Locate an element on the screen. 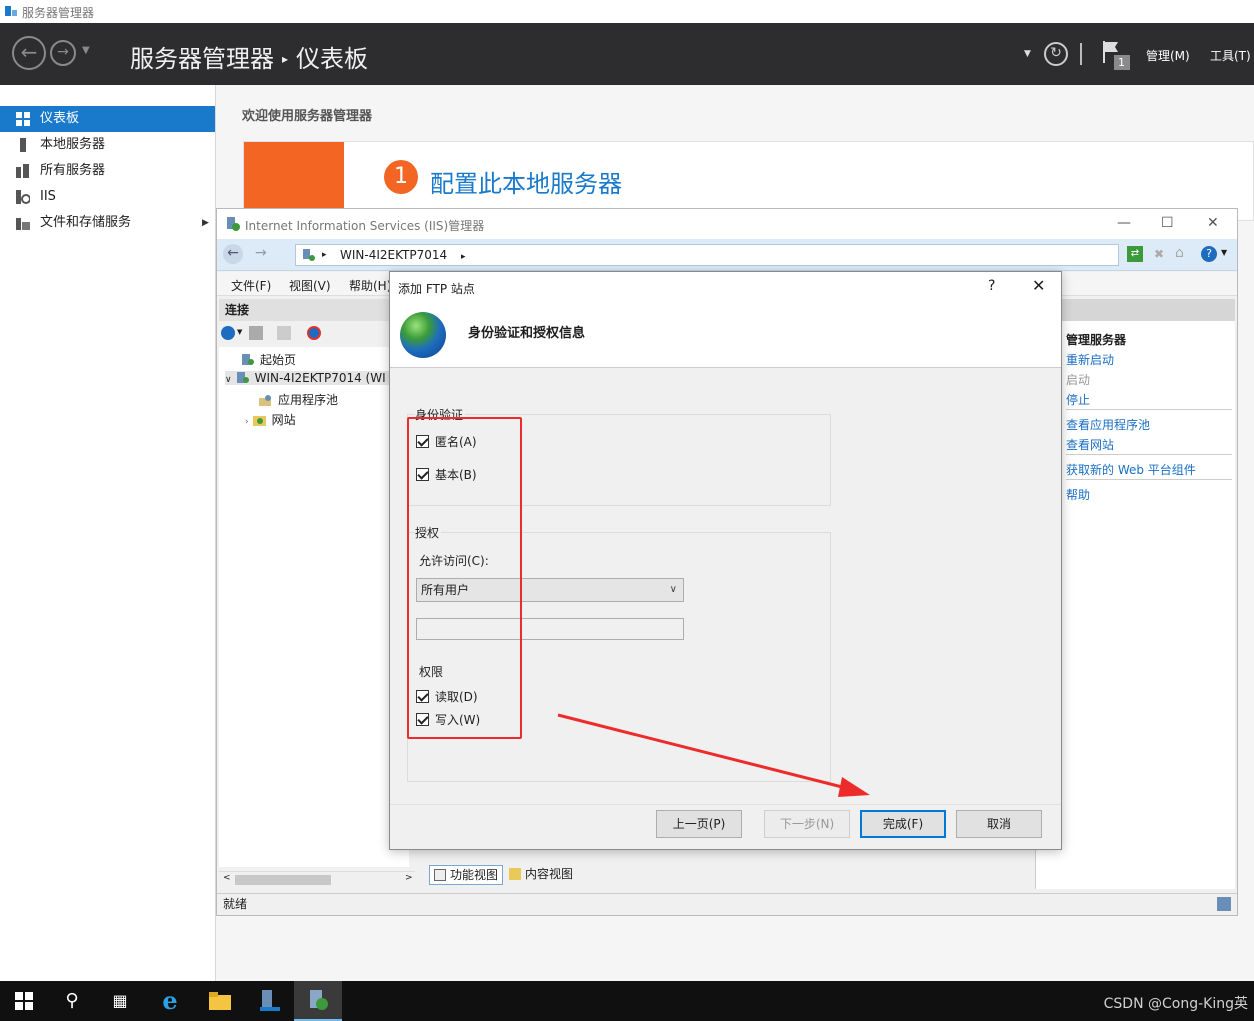  scroll-right-icon: > is located at coordinates (409, 878).